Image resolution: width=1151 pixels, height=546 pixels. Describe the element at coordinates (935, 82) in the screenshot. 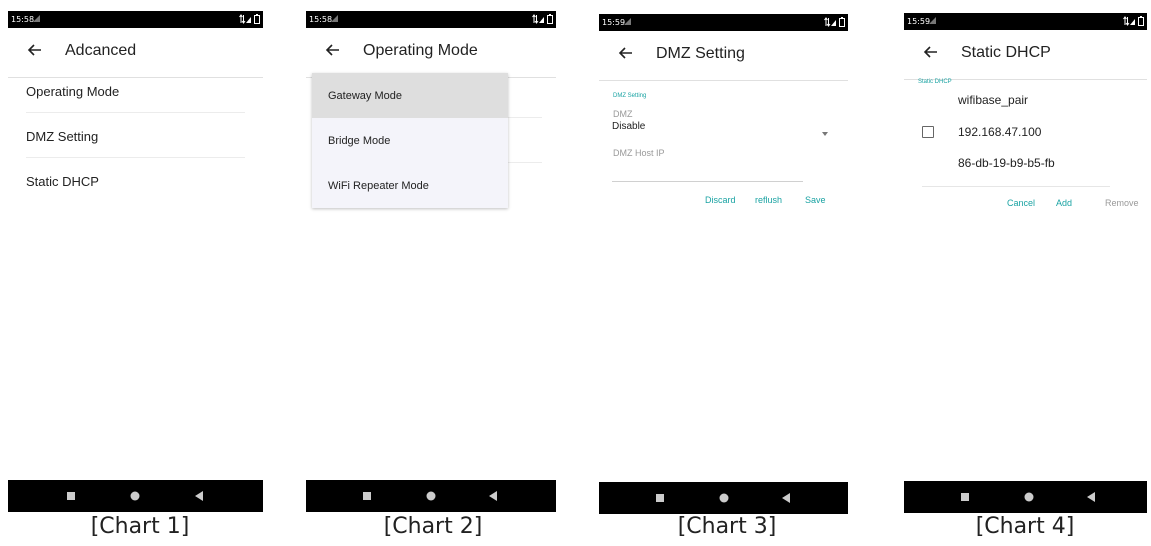

I see `section-label: Static DHCP` at that location.